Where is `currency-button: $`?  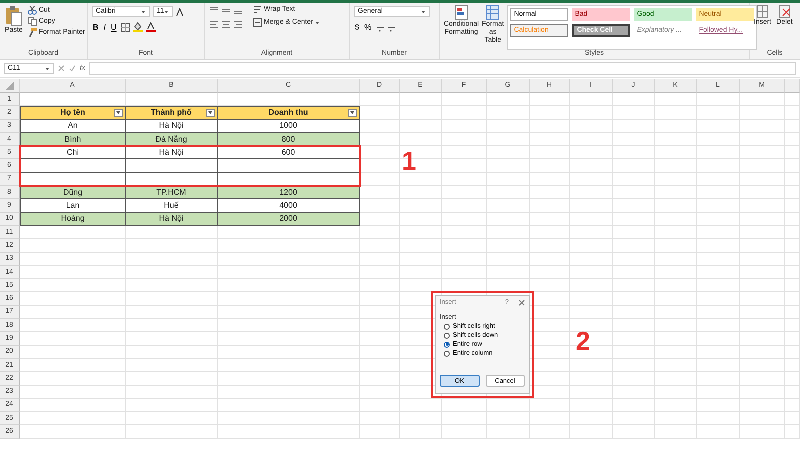 currency-button: $ is located at coordinates (357, 27).